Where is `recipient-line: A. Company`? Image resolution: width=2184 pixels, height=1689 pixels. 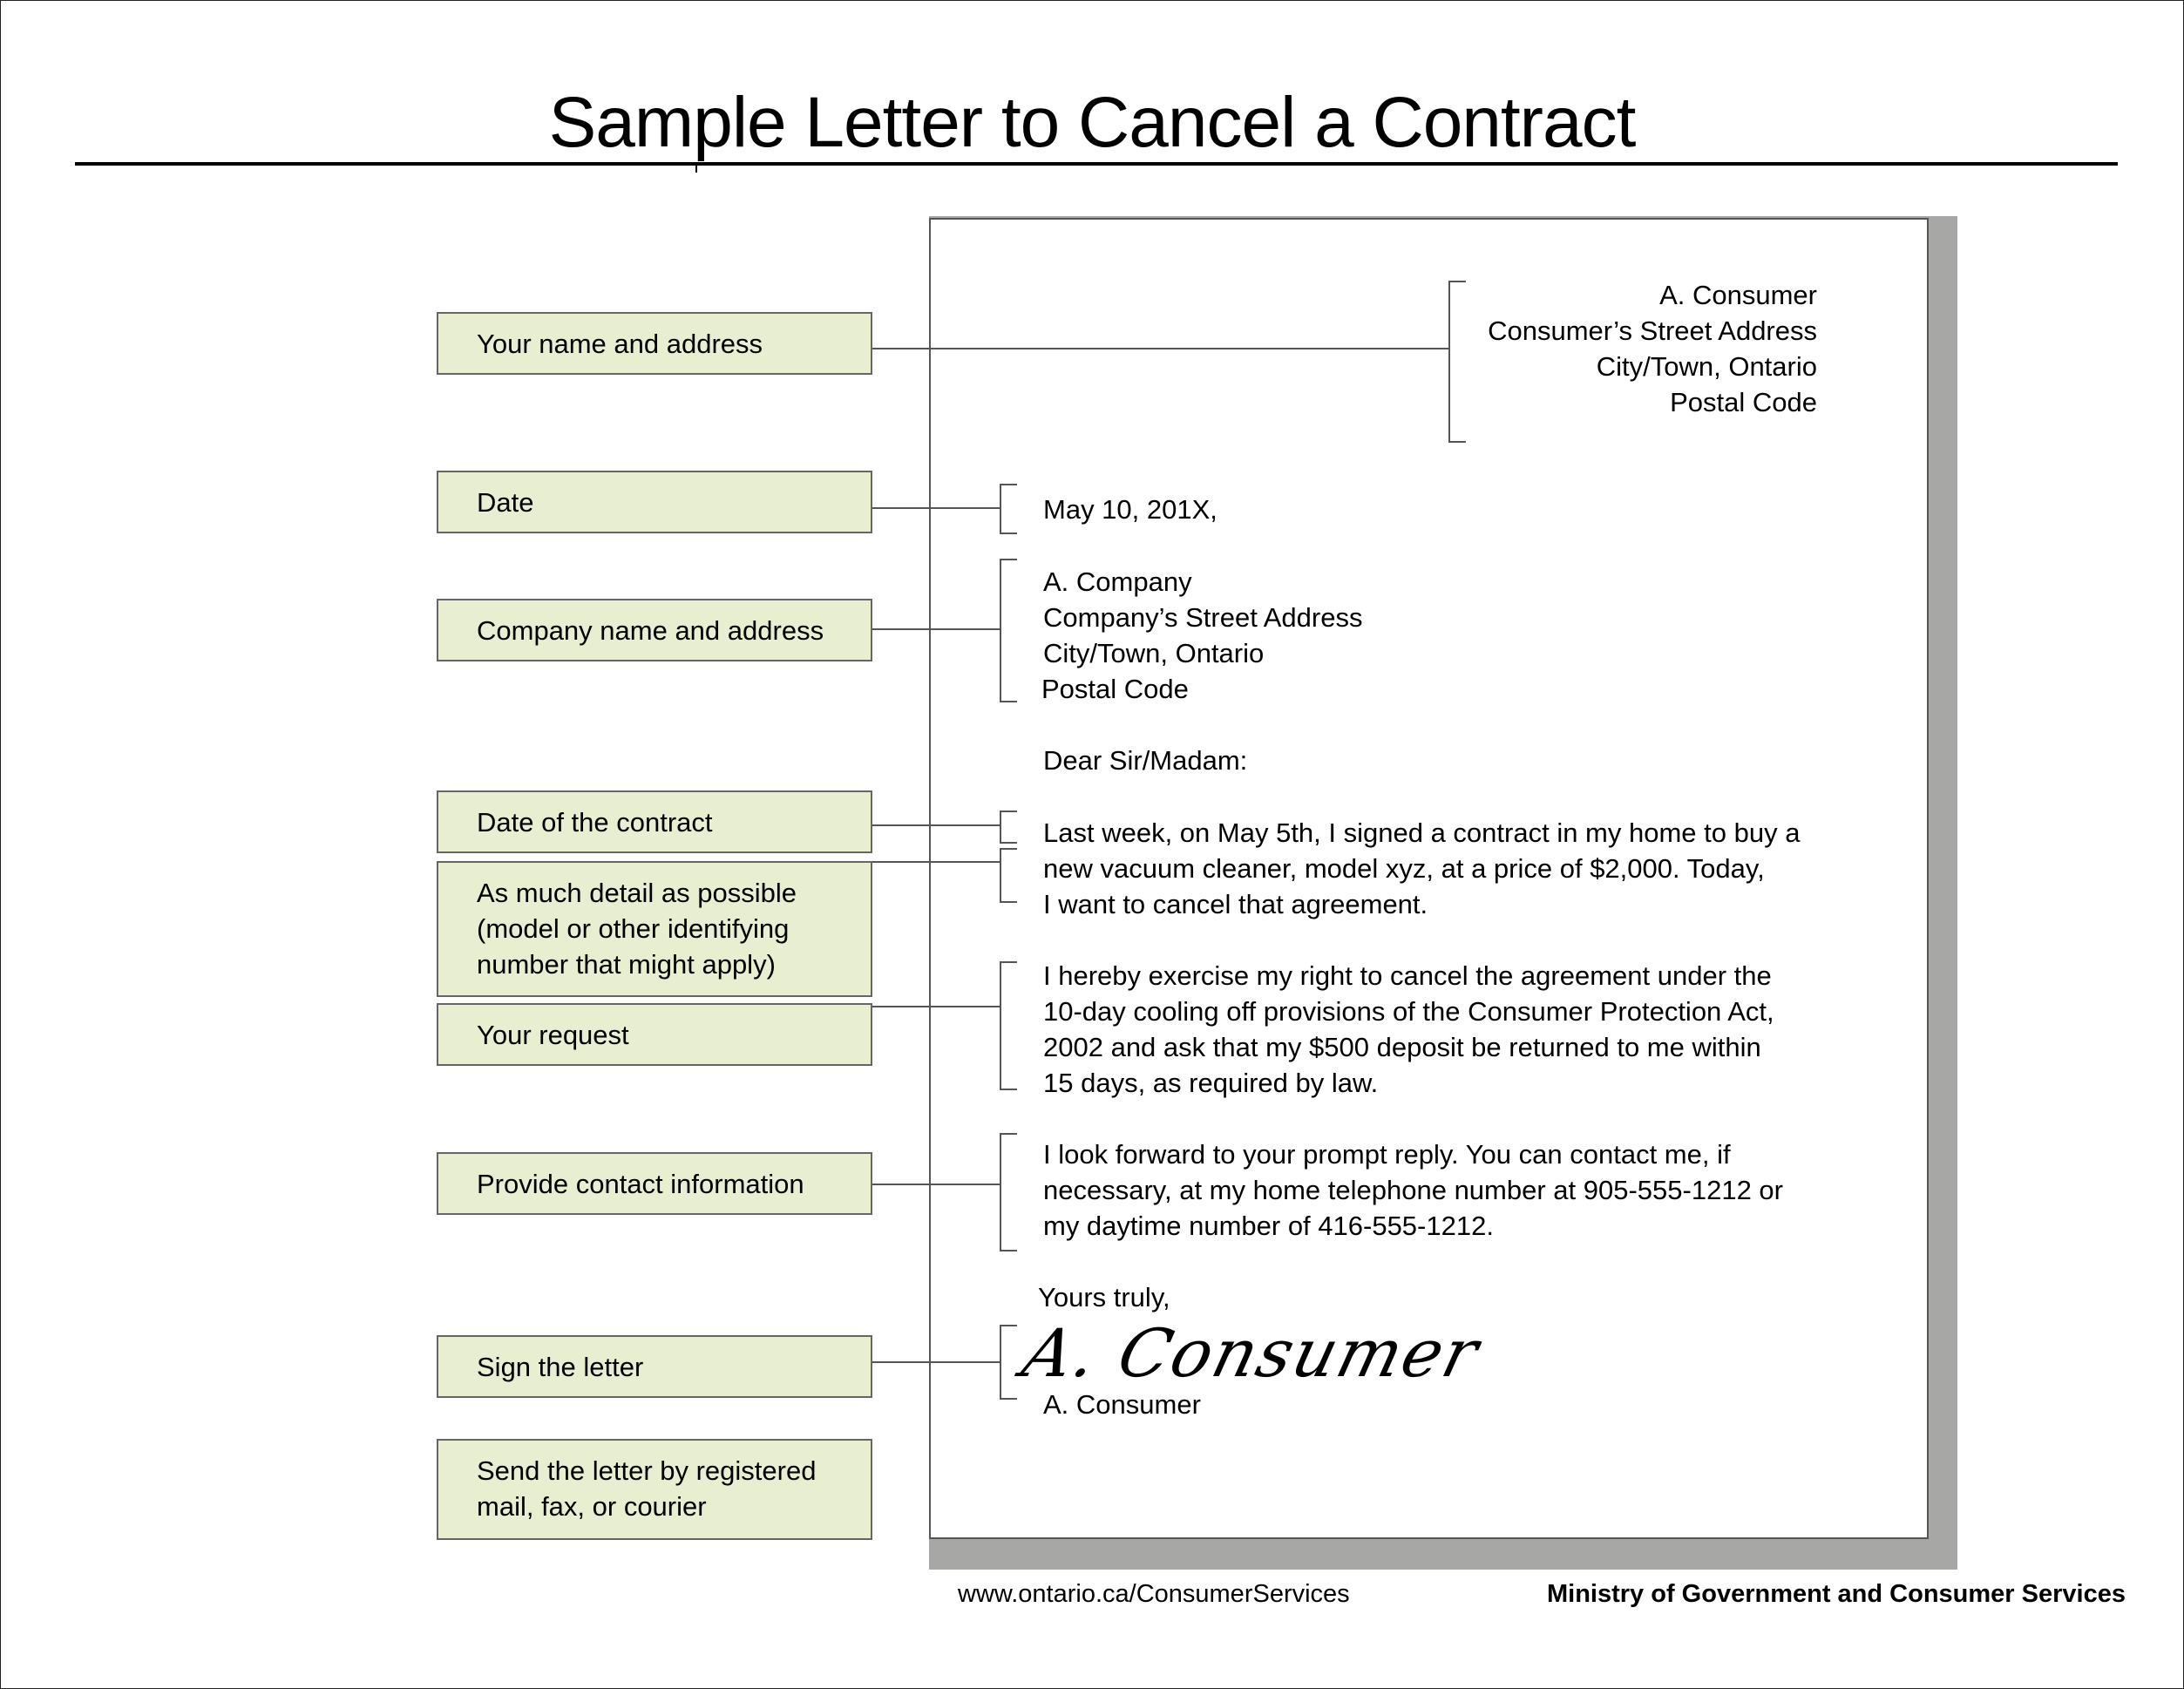
recipient-line: A. Company is located at coordinates (1117, 581).